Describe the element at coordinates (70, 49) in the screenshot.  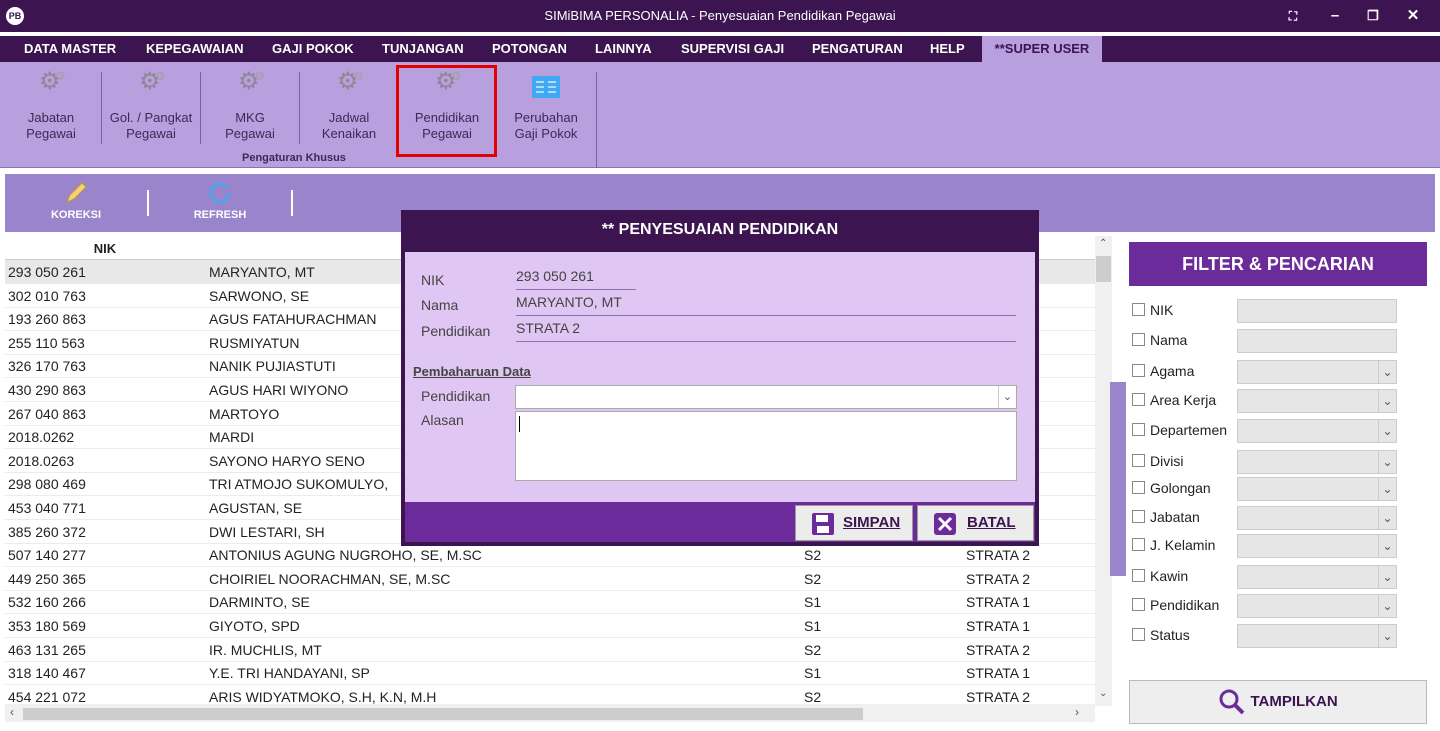
I see `menu-data-master: DATA MASTER` at that location.